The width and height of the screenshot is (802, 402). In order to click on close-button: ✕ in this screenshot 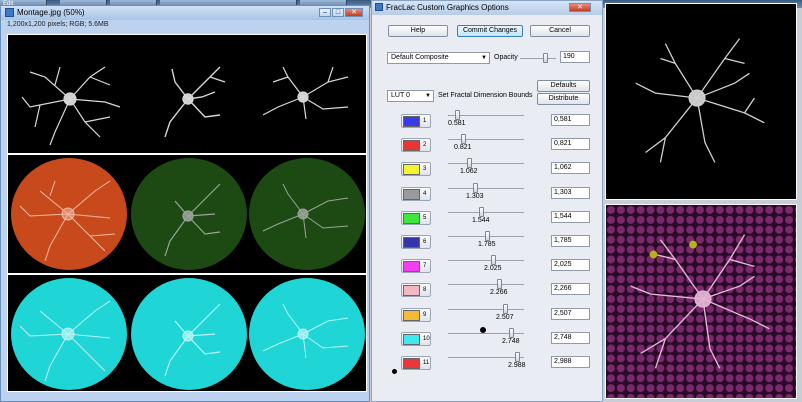, I will do `click(354, 12)`.